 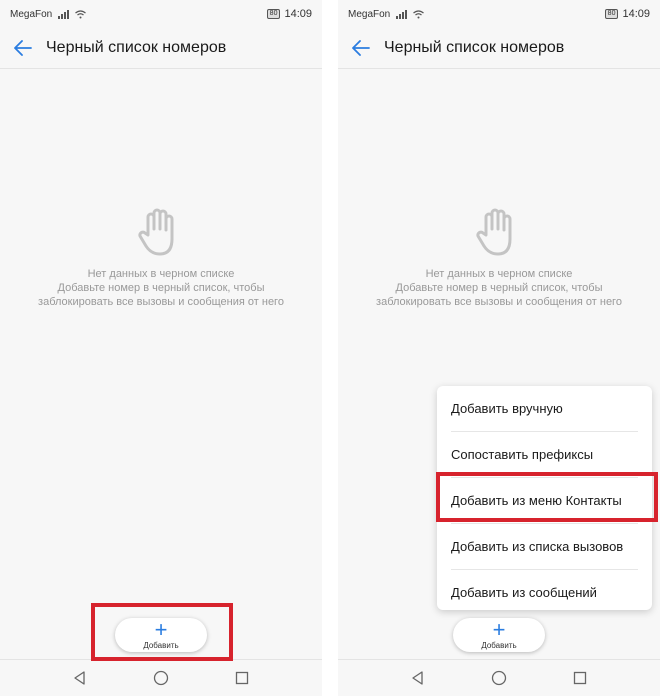 I want to click on menu-item-add-manually: Добавить вручную, so click(x=544, y=409).